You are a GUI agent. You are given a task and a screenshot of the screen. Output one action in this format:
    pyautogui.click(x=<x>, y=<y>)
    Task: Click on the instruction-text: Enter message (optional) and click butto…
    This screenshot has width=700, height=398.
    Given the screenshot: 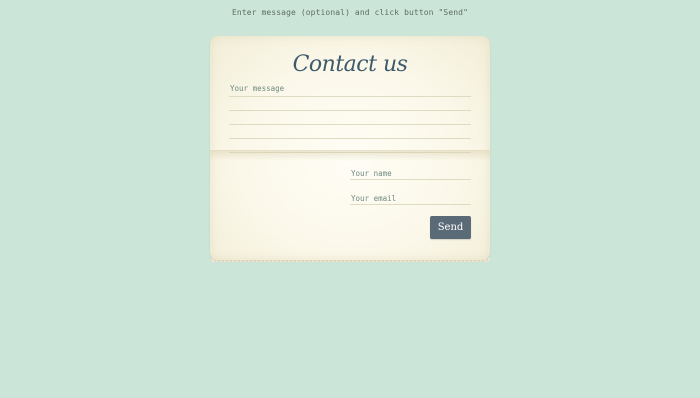 What is the action you would take?
    pyautogui.click(x=350, y=12)
    